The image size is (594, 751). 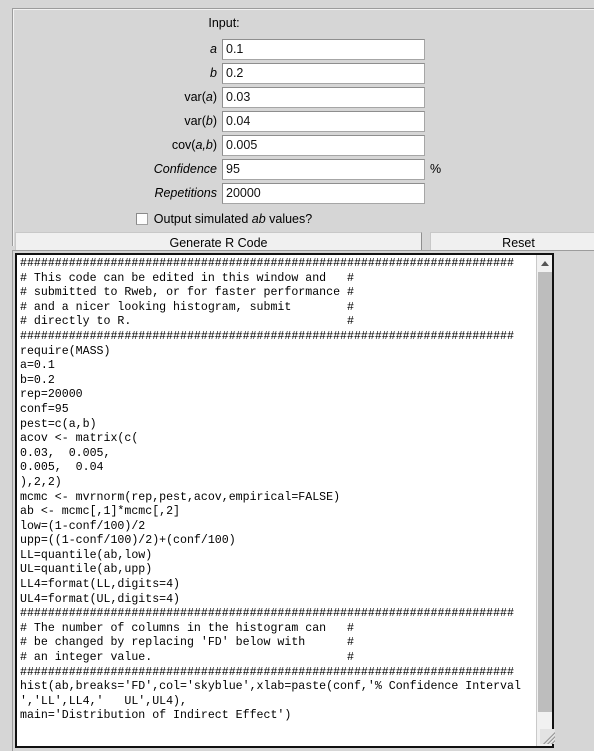 What do you see at coordinates (118, 73) in the screenshot?
I see `label-b: b` at bounding box center [118, 73].